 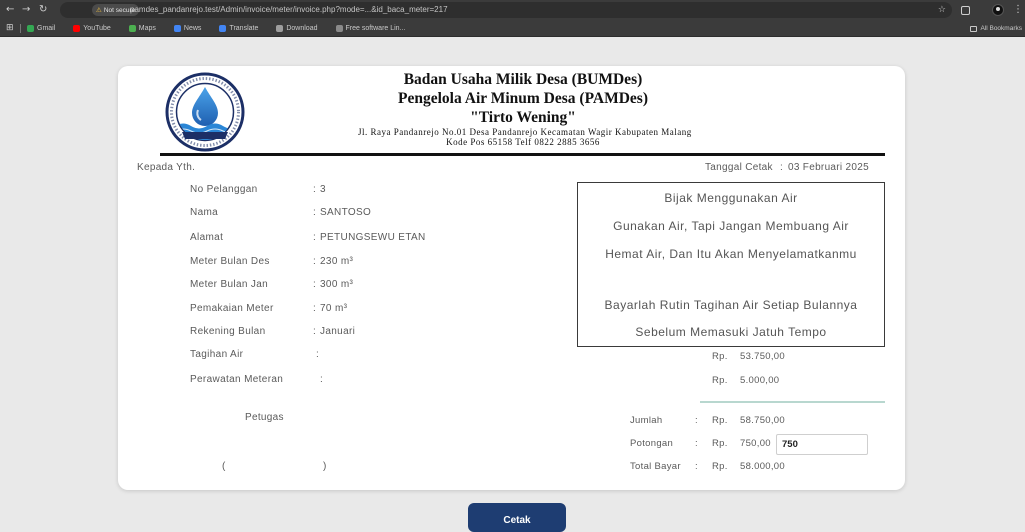 What do you see at coordinates (43, 10) in the screenshot?
I see `reload-icon: ↻` at bounding box center [43, 10].